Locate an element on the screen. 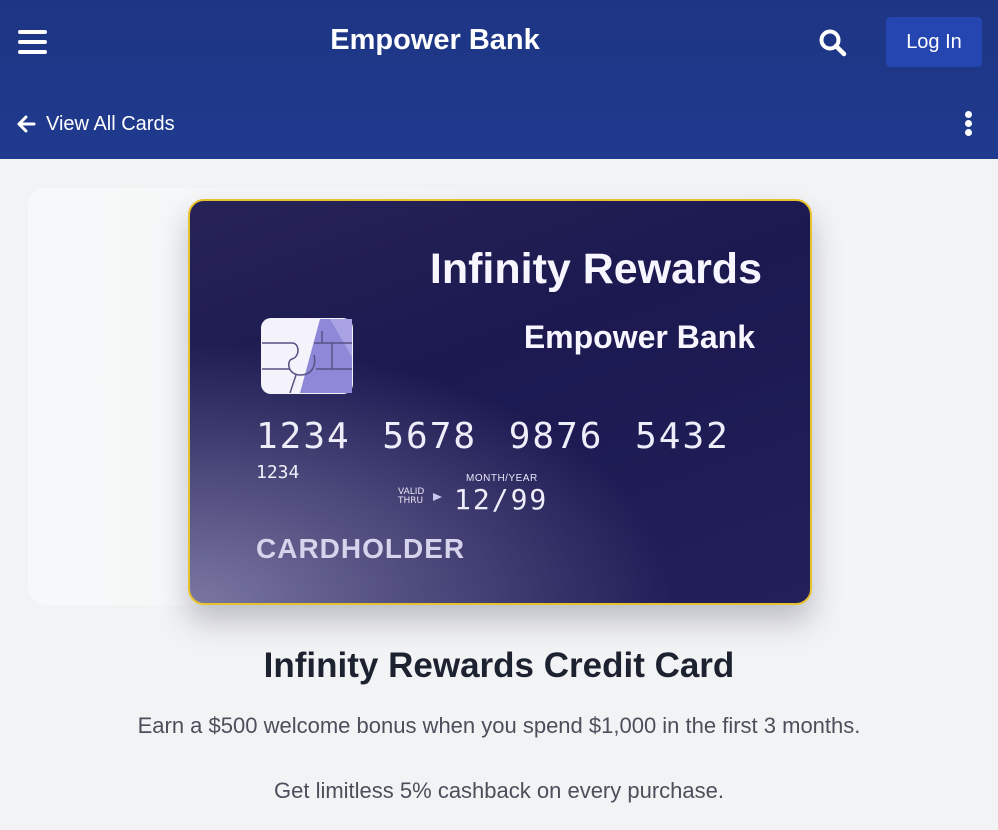  view-all-cards-label: View All Cards is located at coordinates (110, 123).